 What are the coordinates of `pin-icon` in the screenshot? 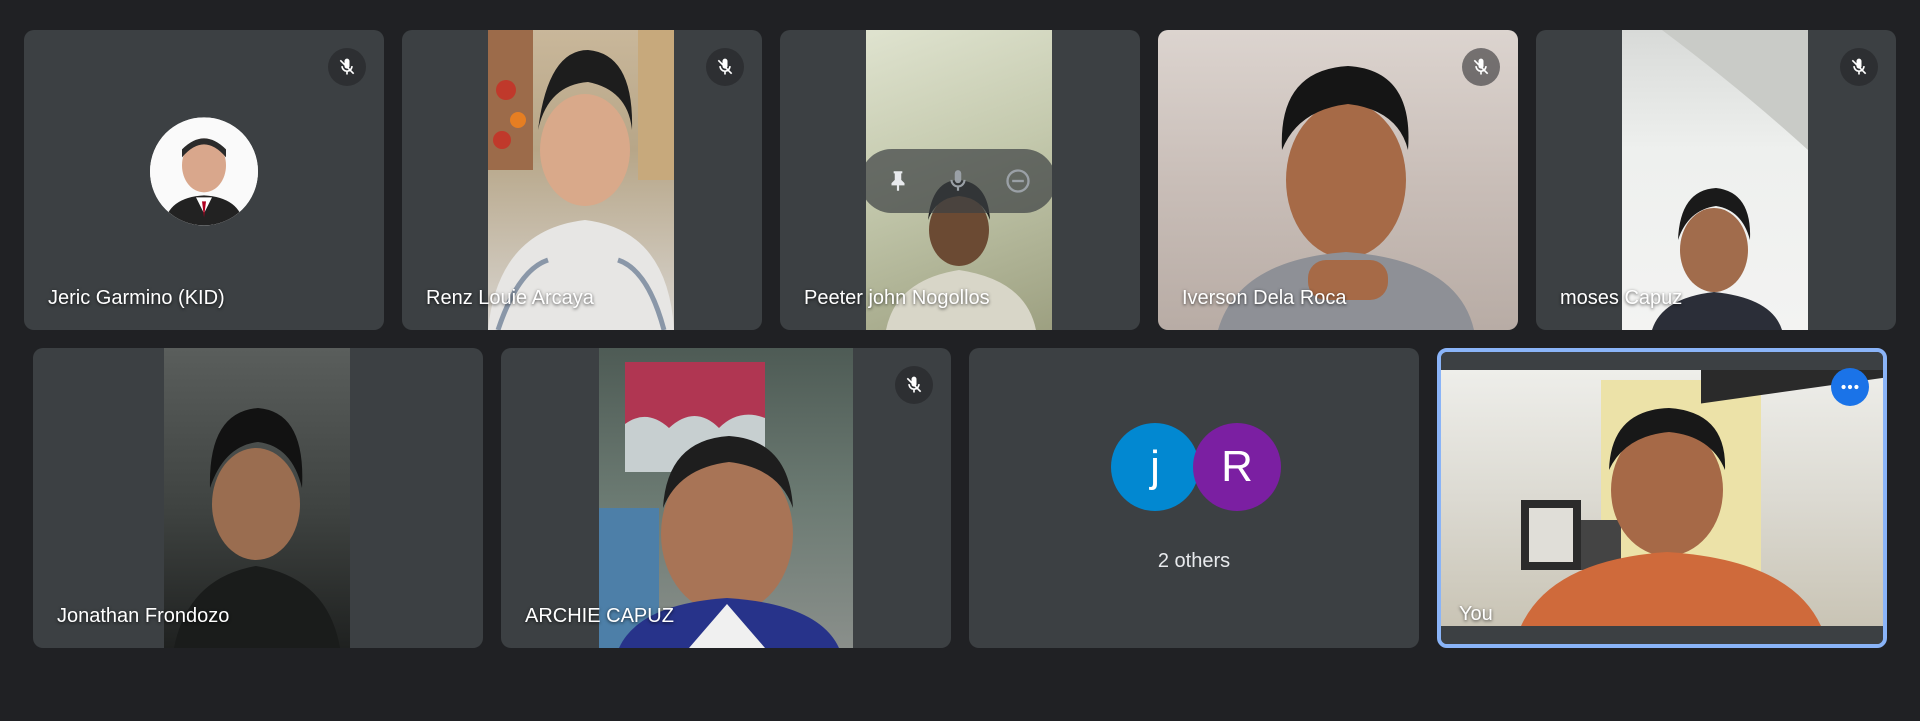 It's located at (898, 181).